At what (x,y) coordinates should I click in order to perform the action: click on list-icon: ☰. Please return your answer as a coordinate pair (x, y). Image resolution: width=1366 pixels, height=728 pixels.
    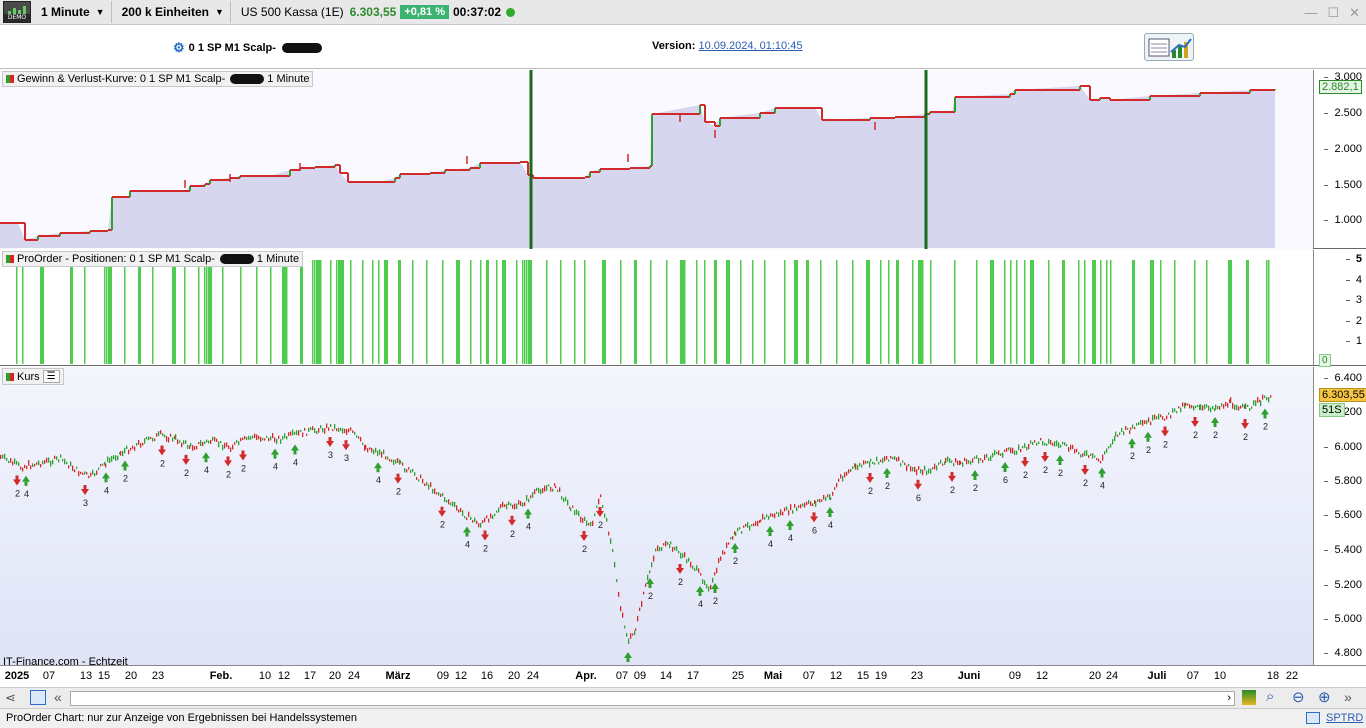
    Looking at the image, I should click on (51, 376).